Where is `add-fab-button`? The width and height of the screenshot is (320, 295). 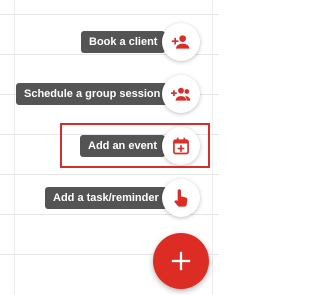 add-fab-button is located at coordinates (181, 261).